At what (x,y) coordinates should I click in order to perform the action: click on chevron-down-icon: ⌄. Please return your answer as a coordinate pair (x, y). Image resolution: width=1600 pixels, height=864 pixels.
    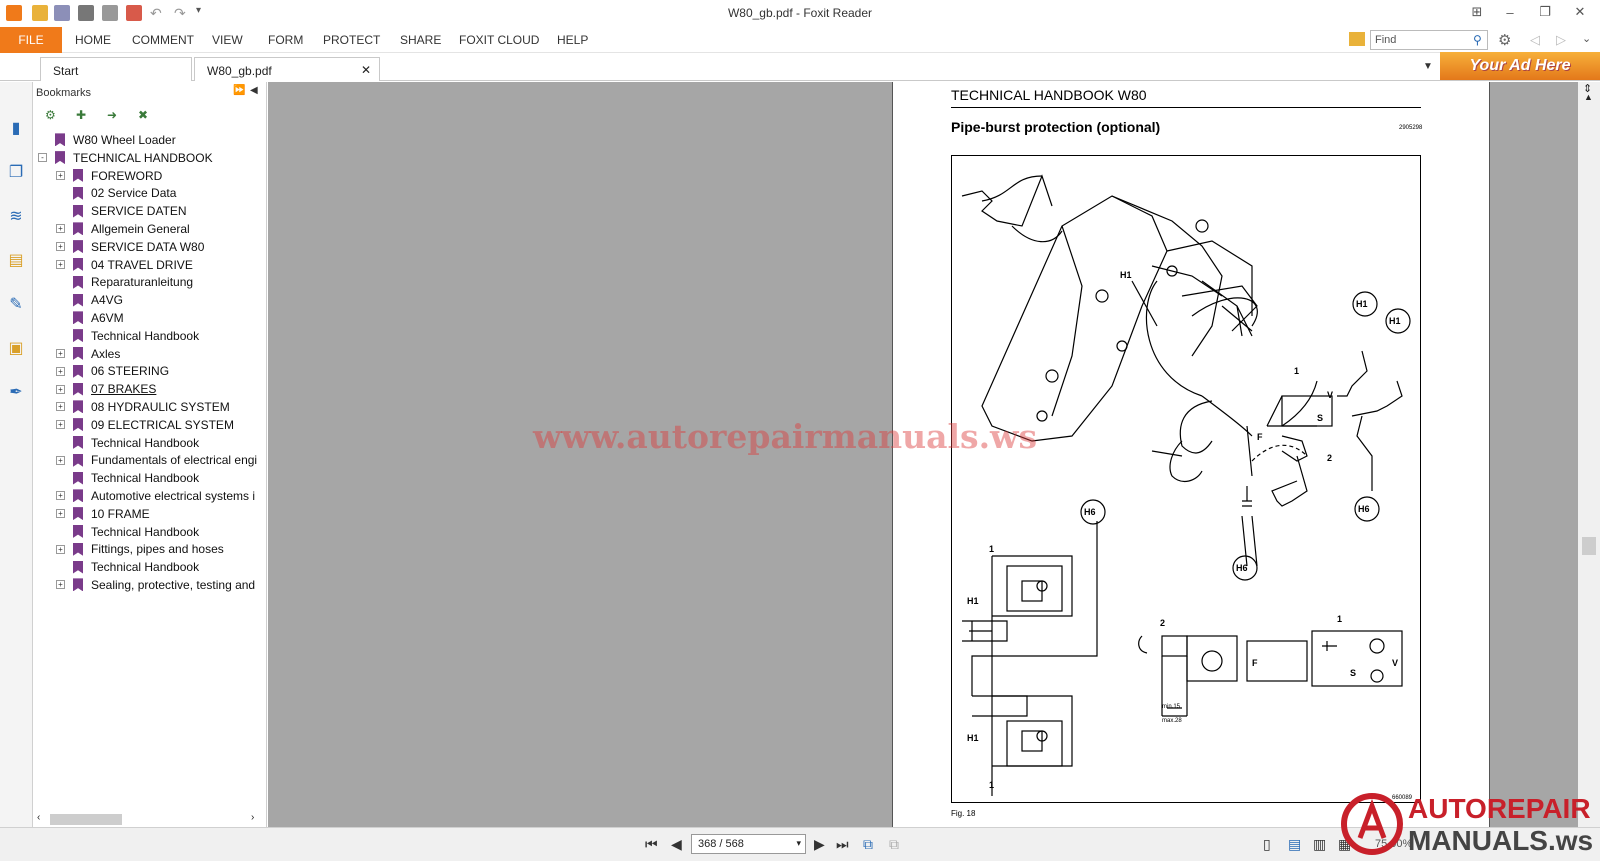
    Looking at the image, I should click on (1586, 38).